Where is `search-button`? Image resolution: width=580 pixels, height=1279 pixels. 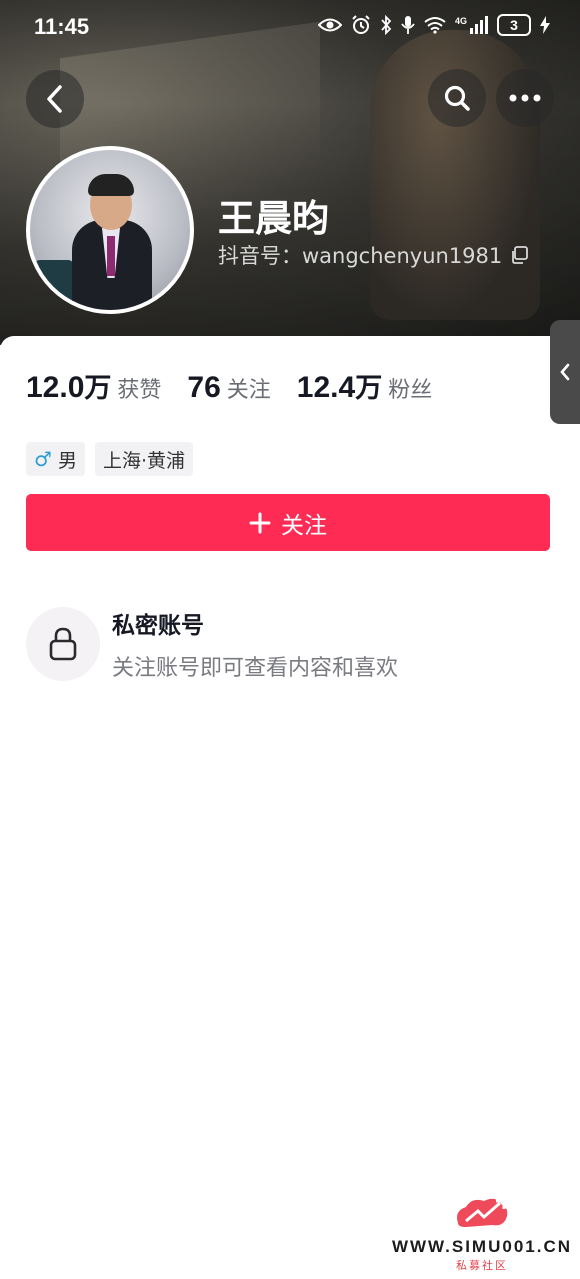 search-button is located at coordinates (457, 98).